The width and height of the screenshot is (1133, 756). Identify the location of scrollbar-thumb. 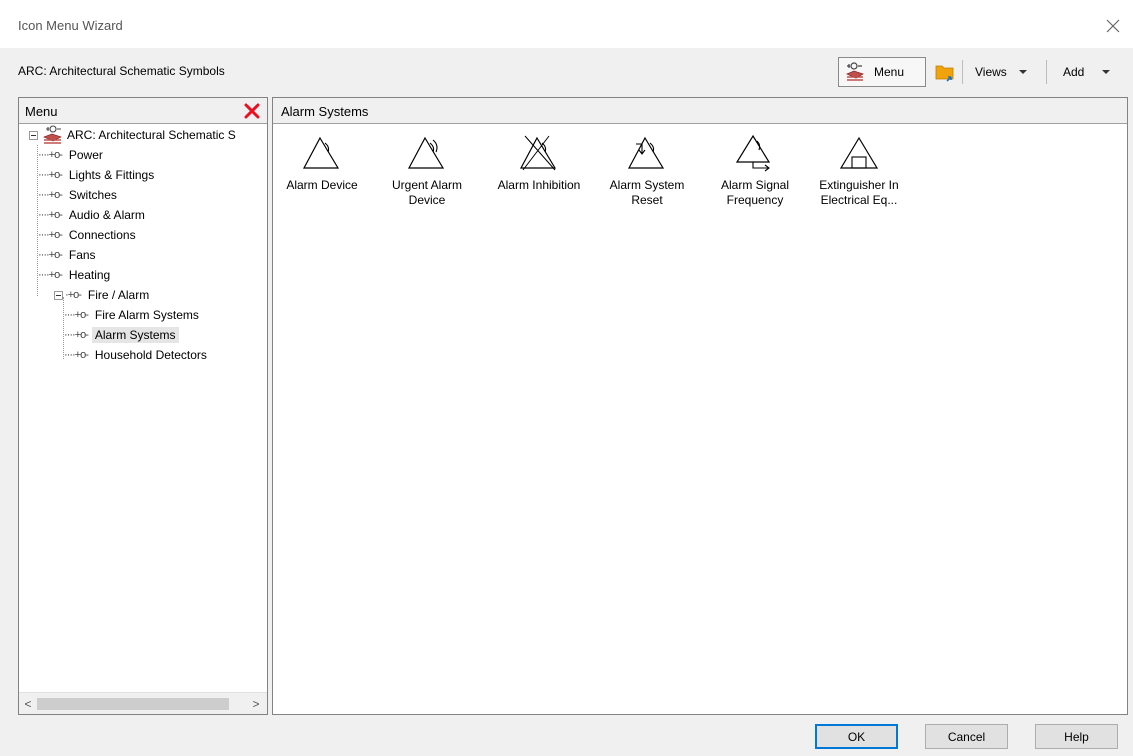
(133, 704).